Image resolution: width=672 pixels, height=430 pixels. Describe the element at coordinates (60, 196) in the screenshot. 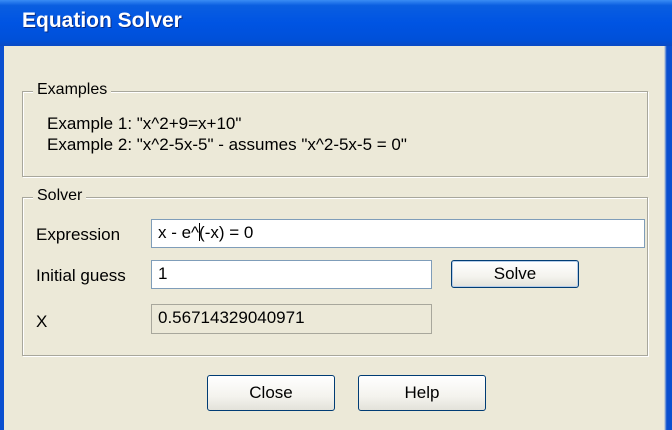

I see `solver-legend: Solver` at that location.